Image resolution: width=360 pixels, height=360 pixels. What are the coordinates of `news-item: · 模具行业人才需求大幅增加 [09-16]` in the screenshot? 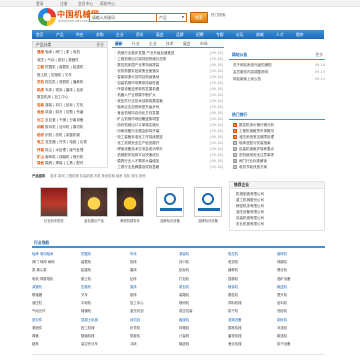 It's located at (169, 161).